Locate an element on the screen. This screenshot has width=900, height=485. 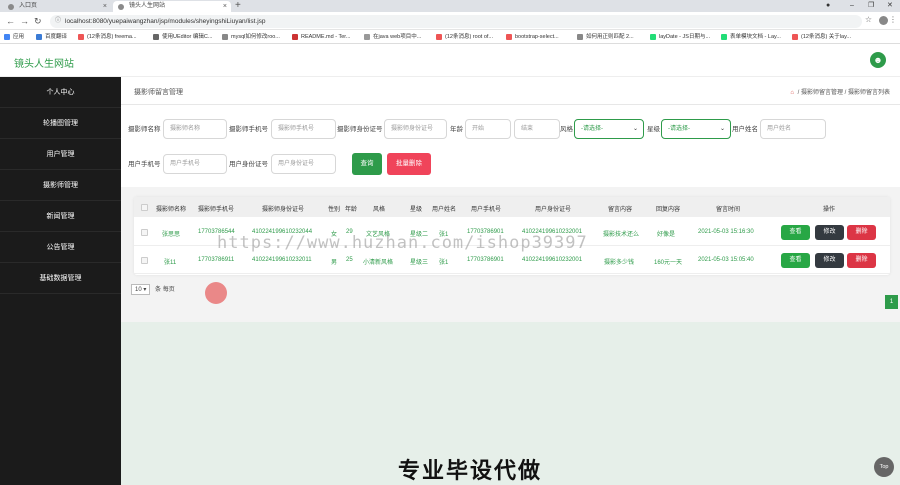
sidebar-item-users: 用户管理 is located at coordinates (60, 154).